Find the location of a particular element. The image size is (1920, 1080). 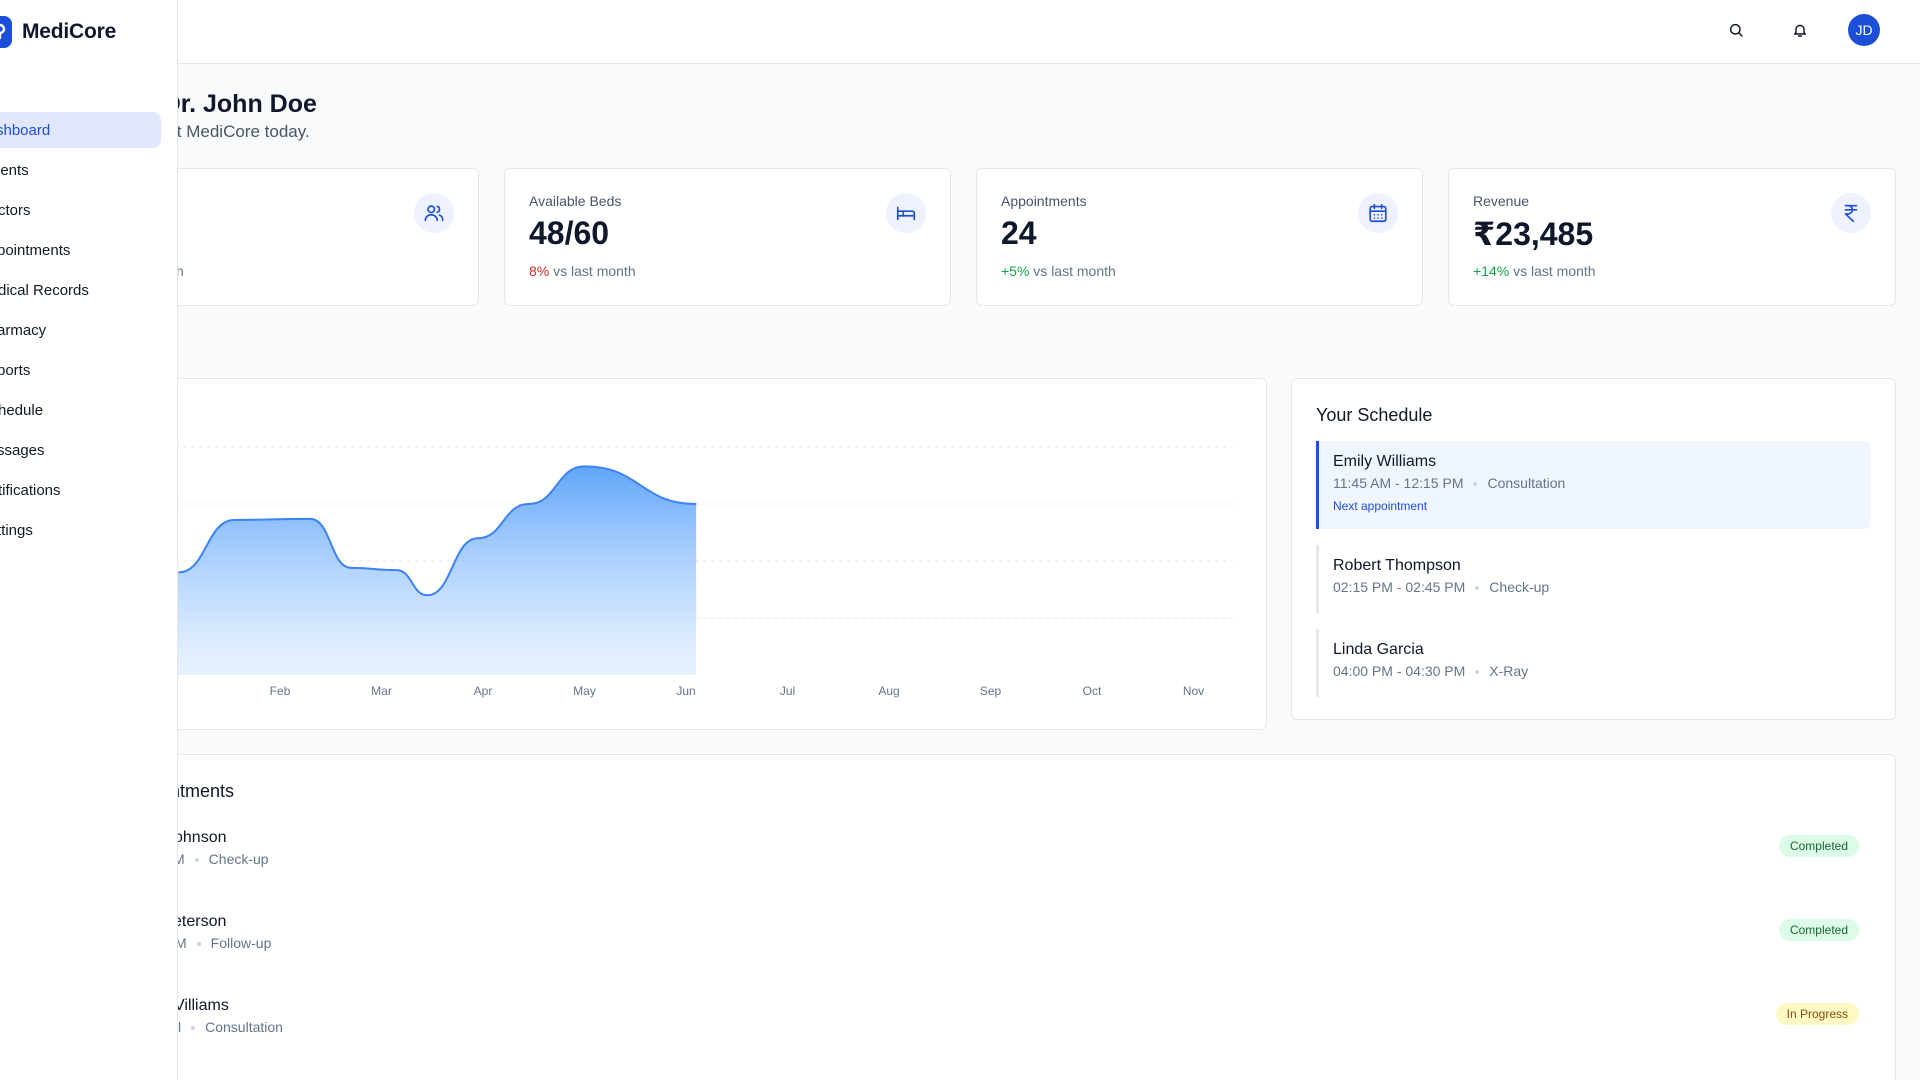

sidebar-item-label: ttings is located at coordinates (16, 530).